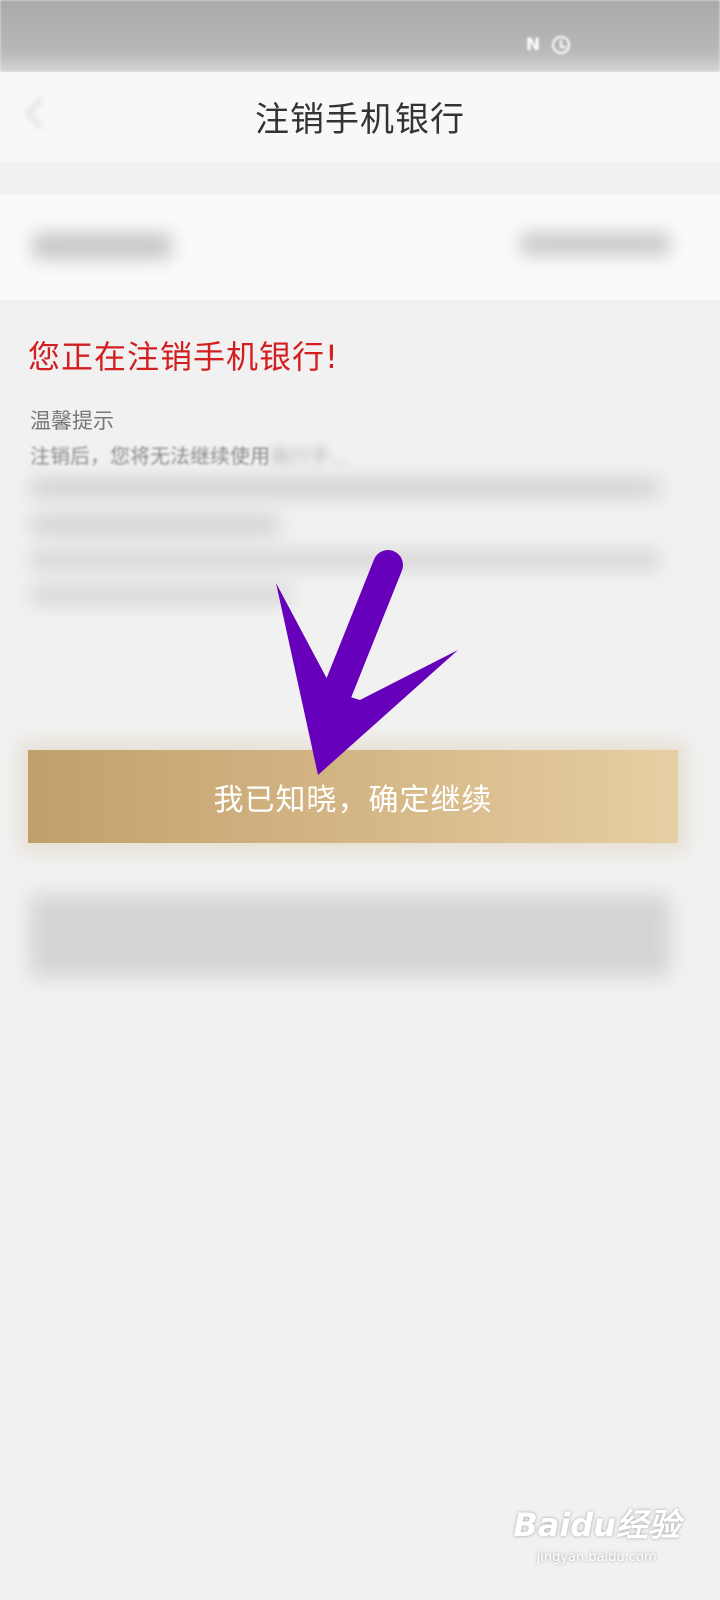 This screenshot has width=720, height=1600. I want to click on arrow-shaft, so click(359, 637).